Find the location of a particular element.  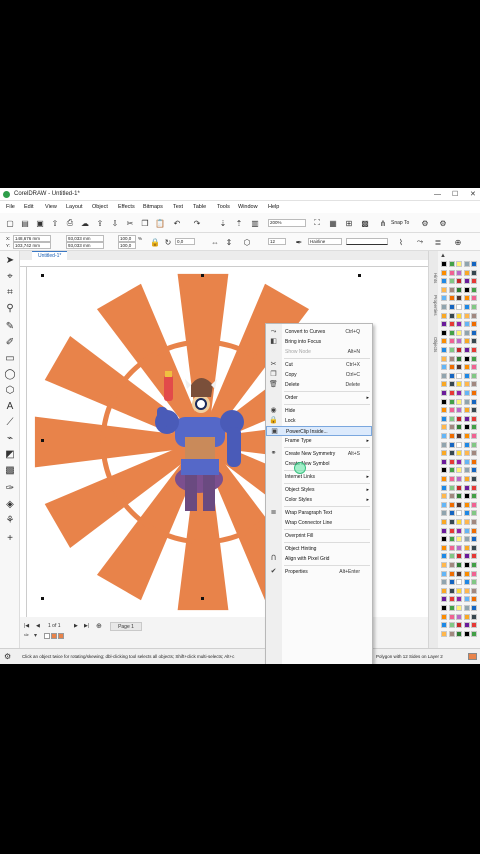

docker-hints: Hints is located at coordinates (434, 278).